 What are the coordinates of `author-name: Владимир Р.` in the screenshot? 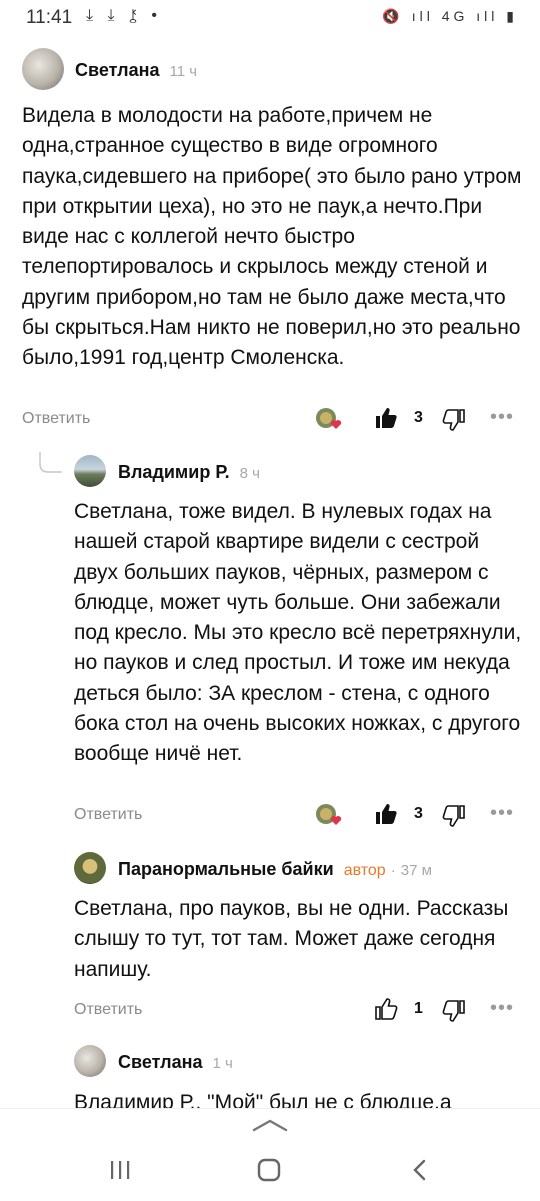 It's located at (174, 472).